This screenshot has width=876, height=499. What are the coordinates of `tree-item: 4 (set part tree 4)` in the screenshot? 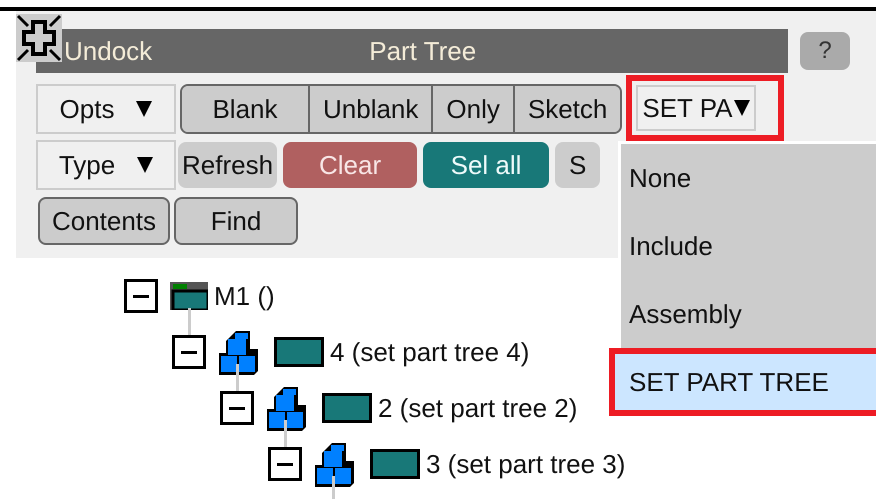 It's located at (430, 352).